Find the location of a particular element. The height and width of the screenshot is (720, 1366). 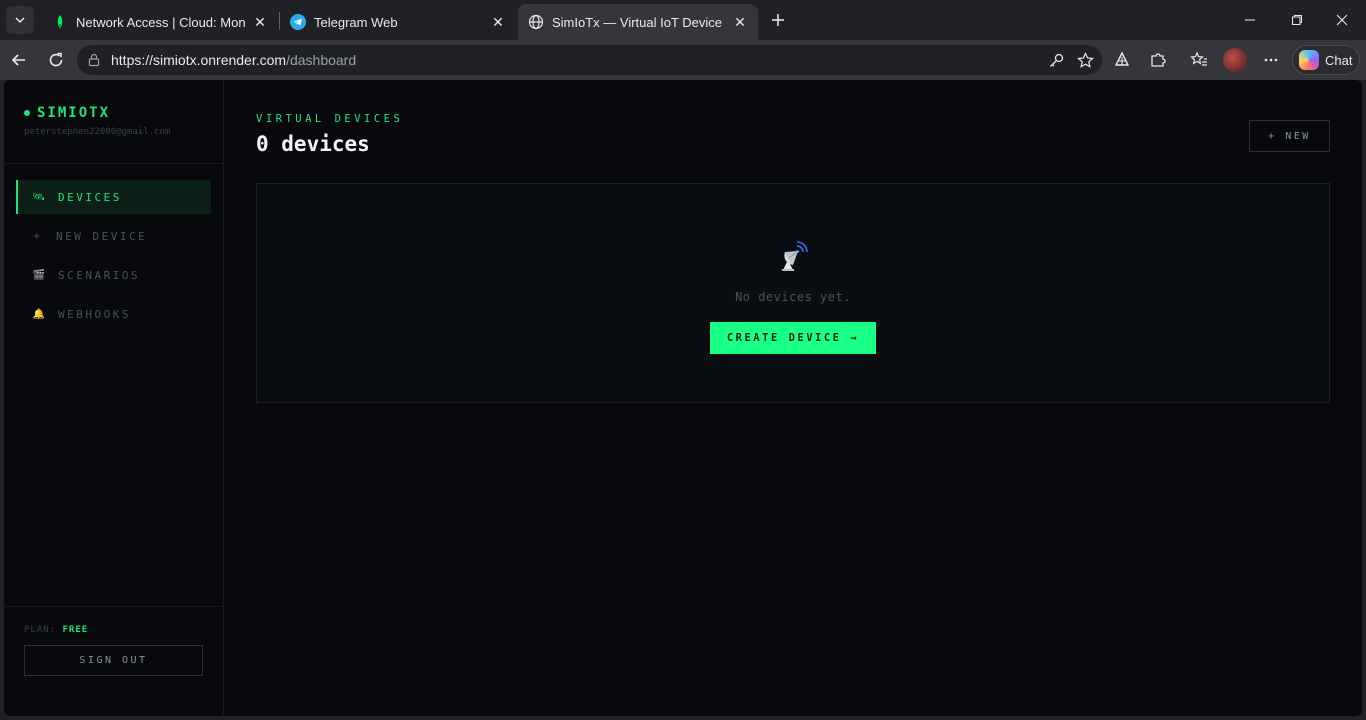

url-host: https://simiotx.onrender.com is located at coordinates (199, 60).